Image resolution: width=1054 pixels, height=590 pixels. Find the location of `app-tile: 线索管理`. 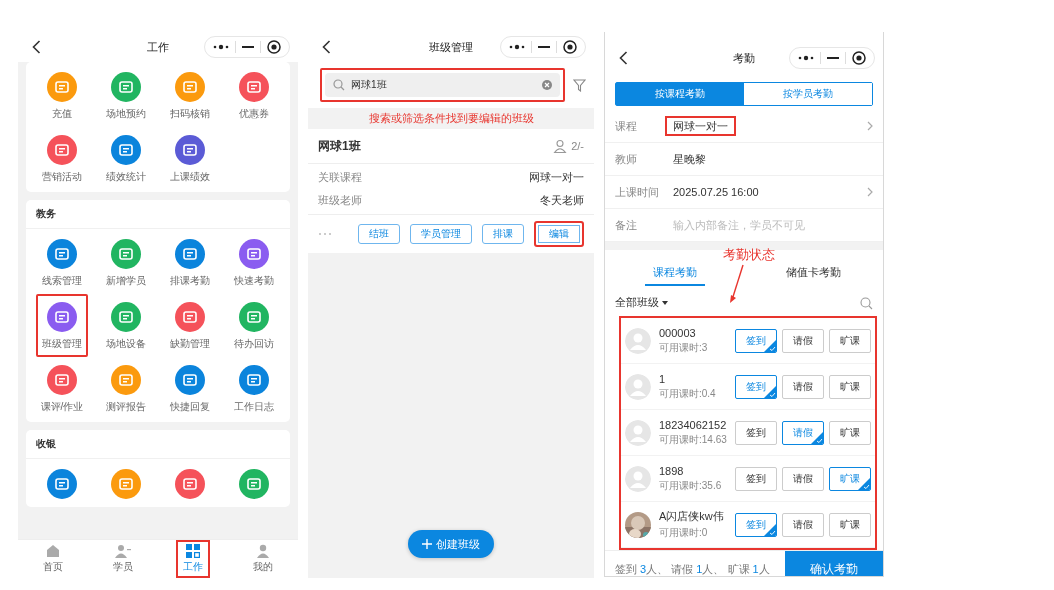

app-tile: 线索管理 is located at coordinates (62, 262).